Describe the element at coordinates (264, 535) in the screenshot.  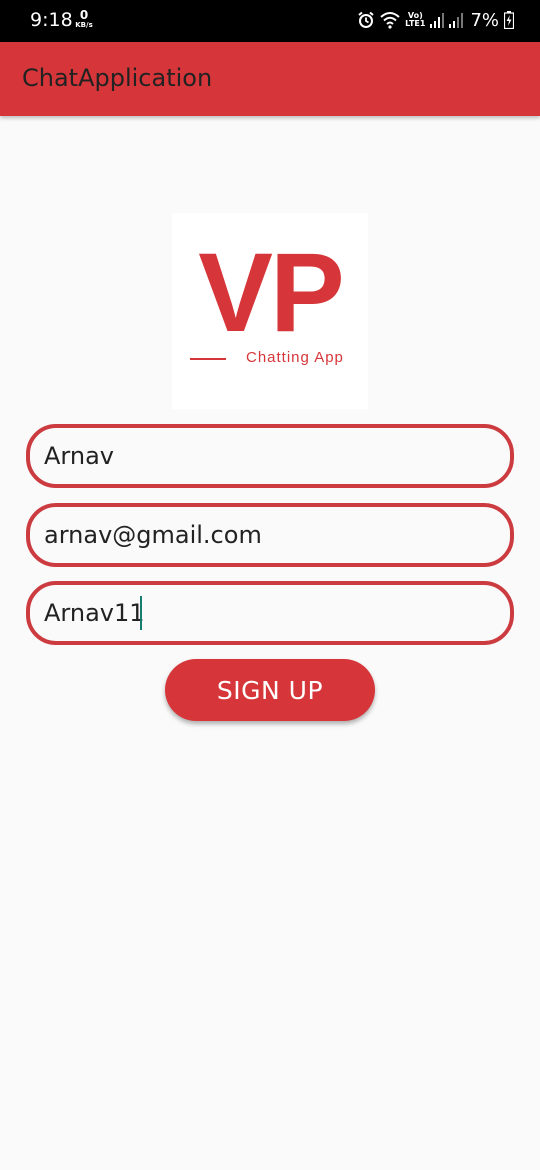
I see `email-input` at that location.